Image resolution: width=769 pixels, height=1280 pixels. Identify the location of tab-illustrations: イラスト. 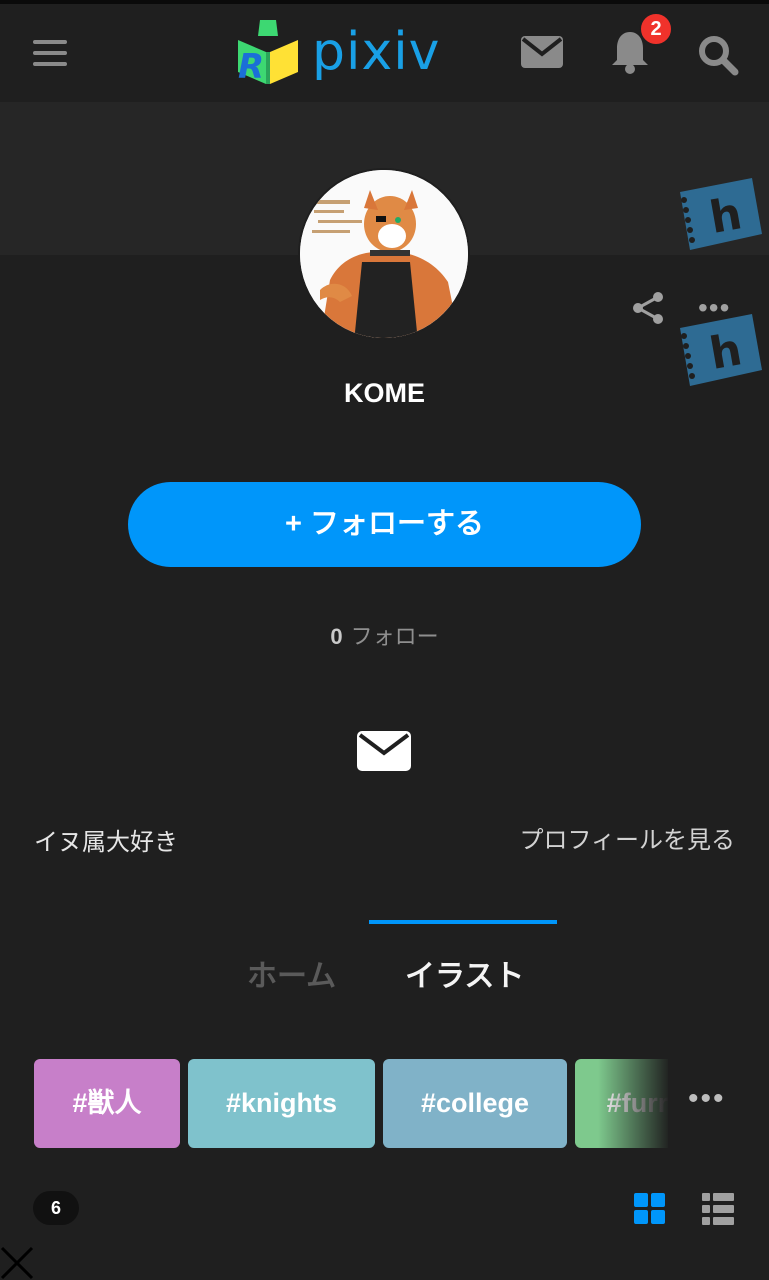
(464, 973).